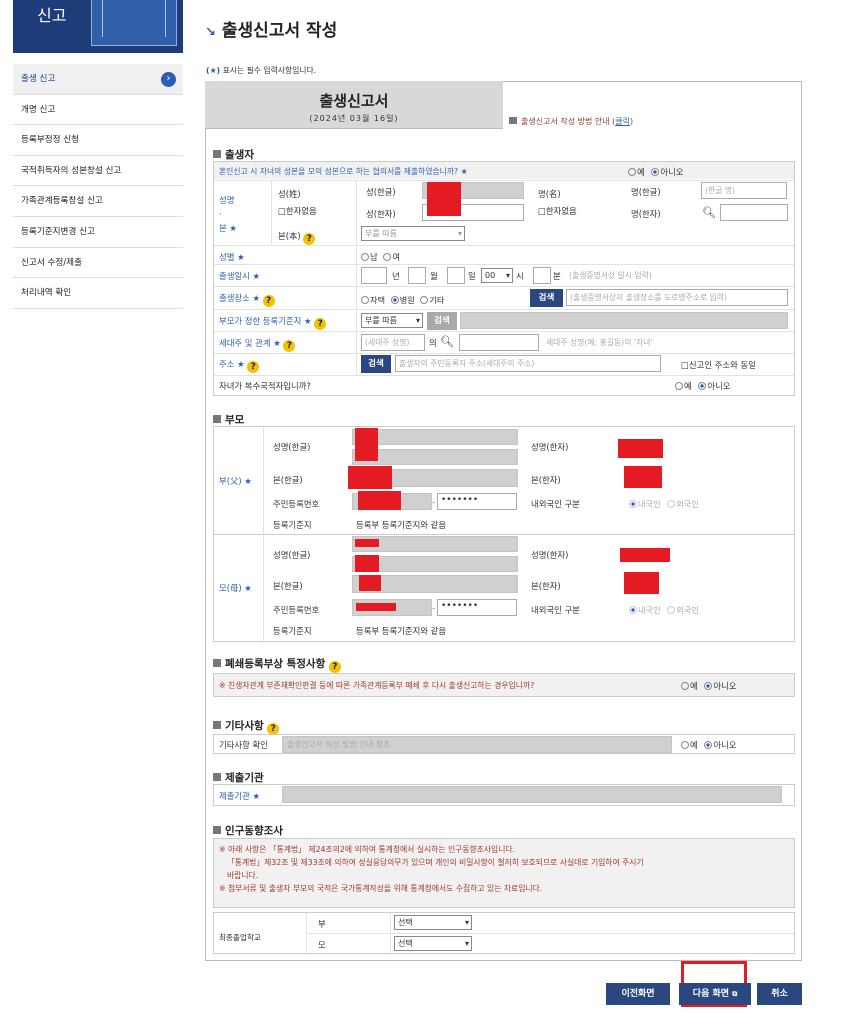 The height and width of the screenshot is (1024, 866). I want to click on given-hangul-input: (한글 명), so click(744, 190).